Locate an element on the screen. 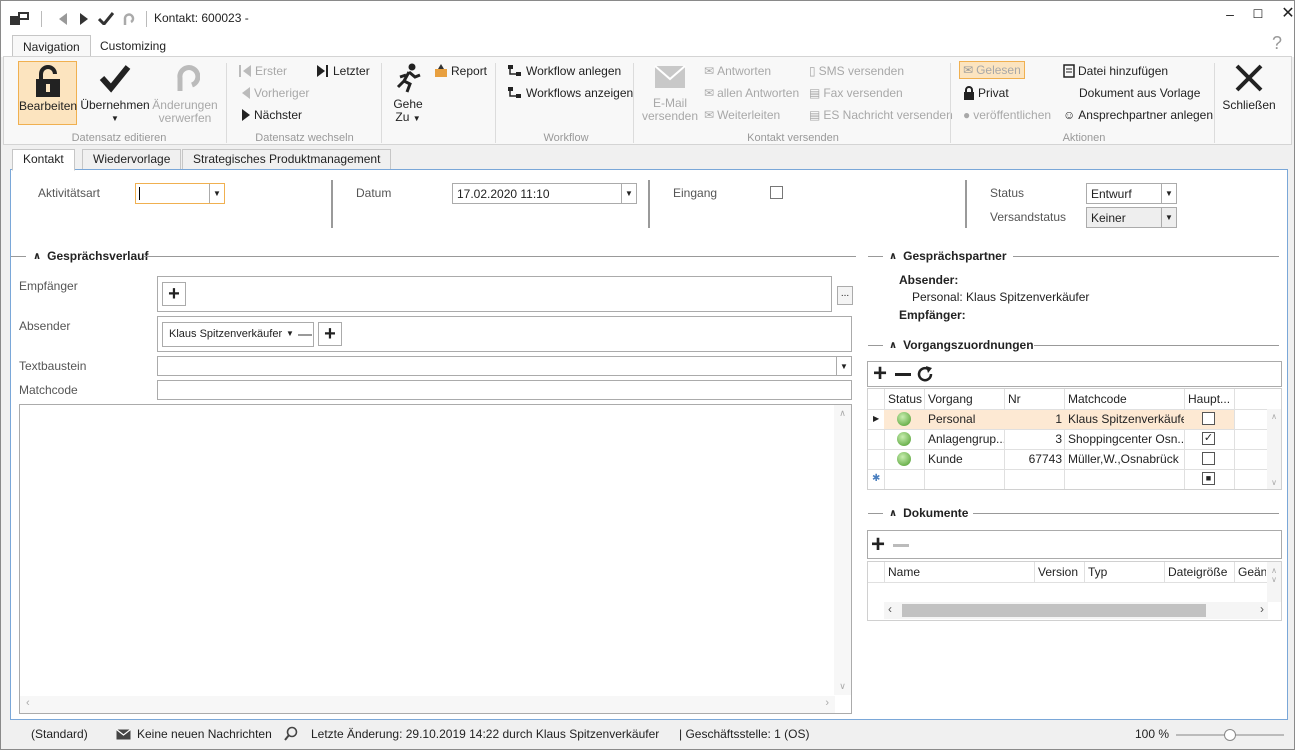  remove-absender-icon is located at coordinates (305, 335).